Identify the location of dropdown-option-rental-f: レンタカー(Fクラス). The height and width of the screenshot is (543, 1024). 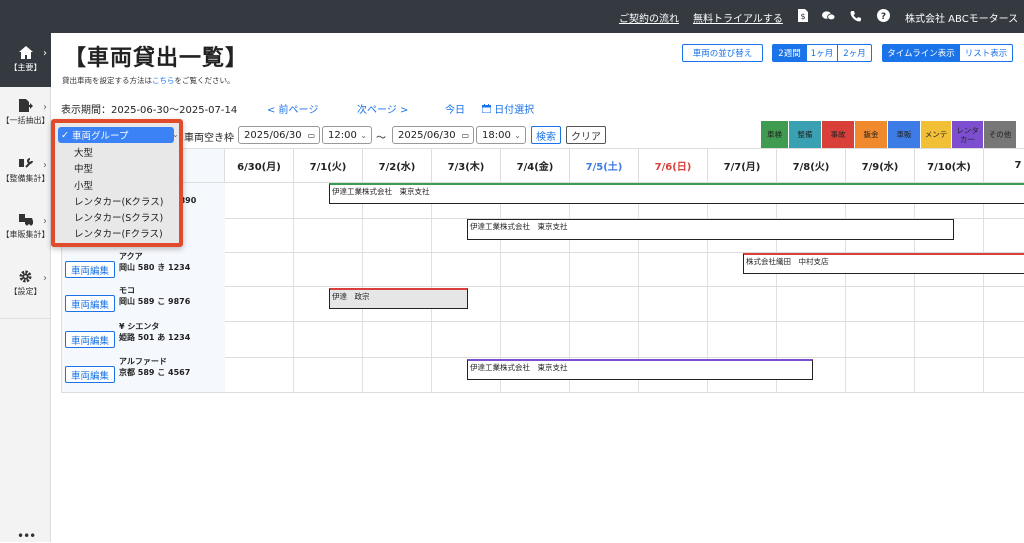
(116, 233).